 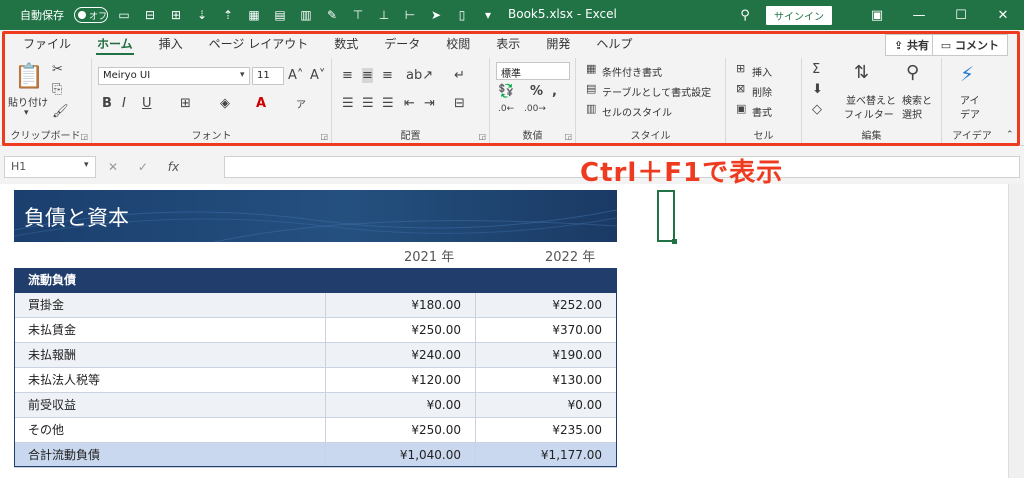 I want to click on increase-decimal-icon: .0←, so click(x=506, y=109).